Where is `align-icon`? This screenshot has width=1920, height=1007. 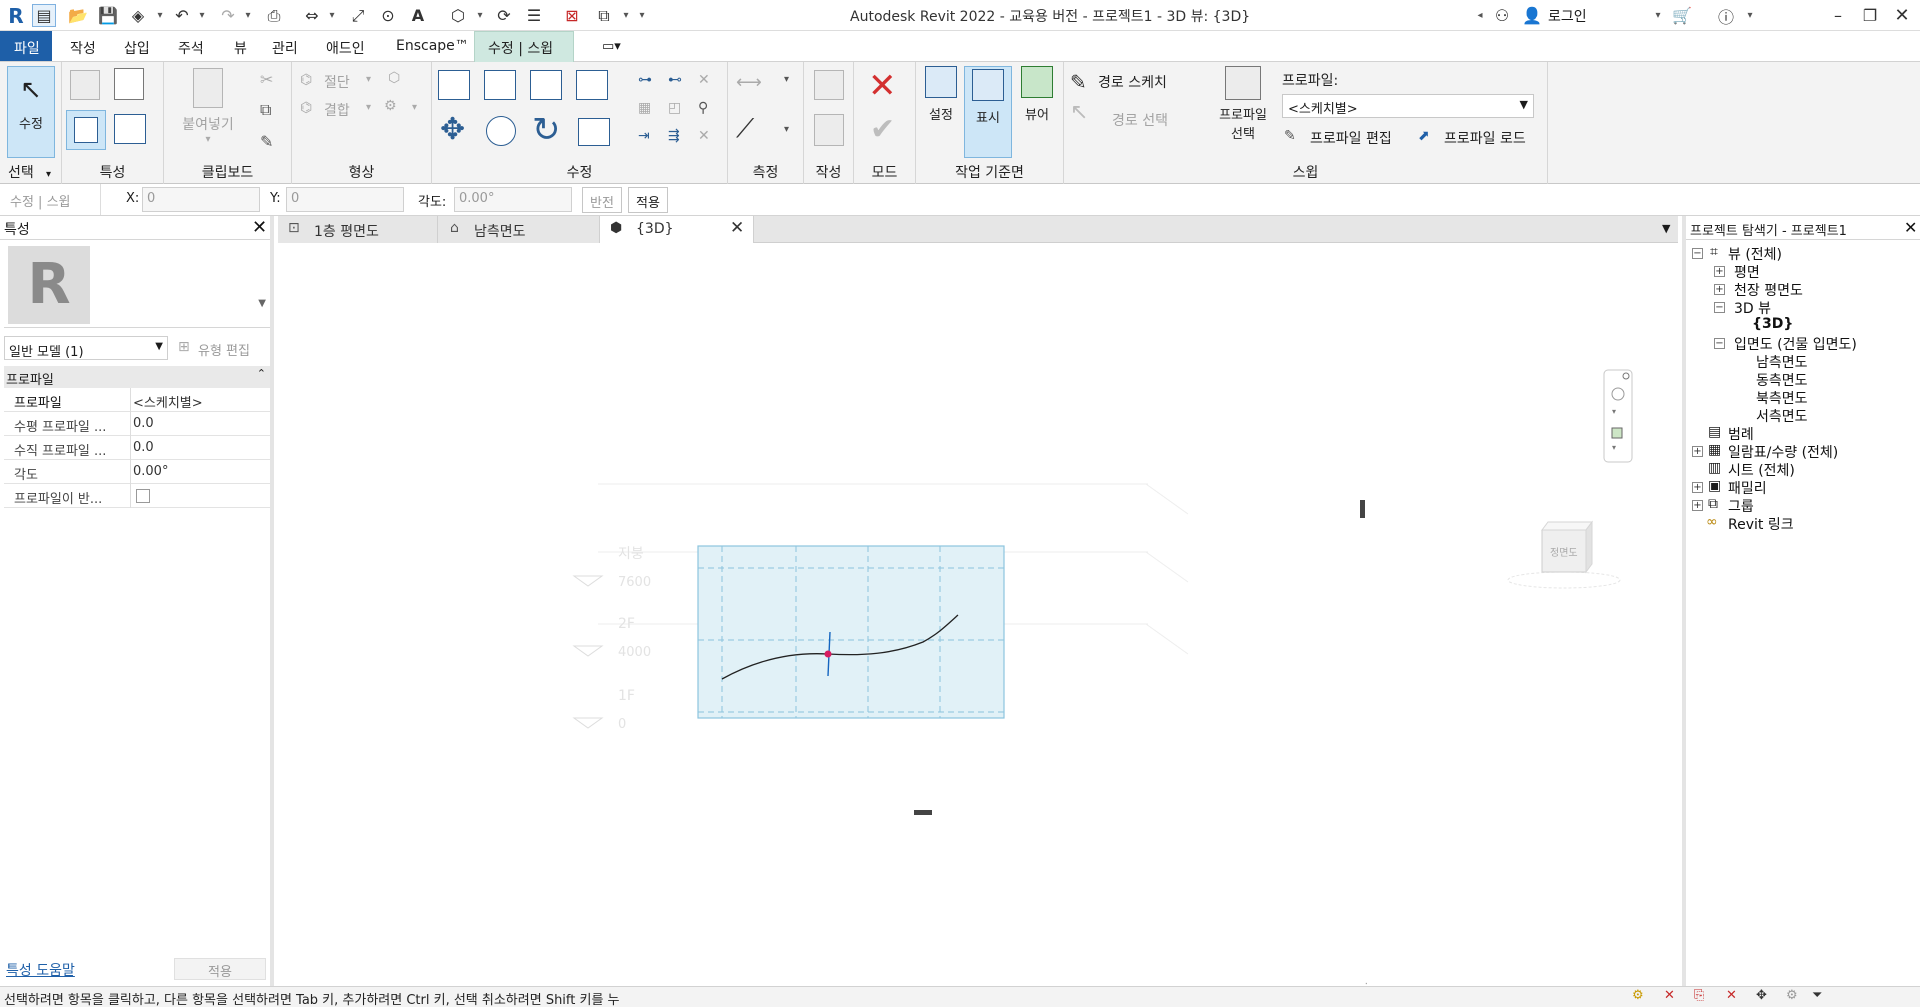
align-icon is located at coordinates (454, 85).